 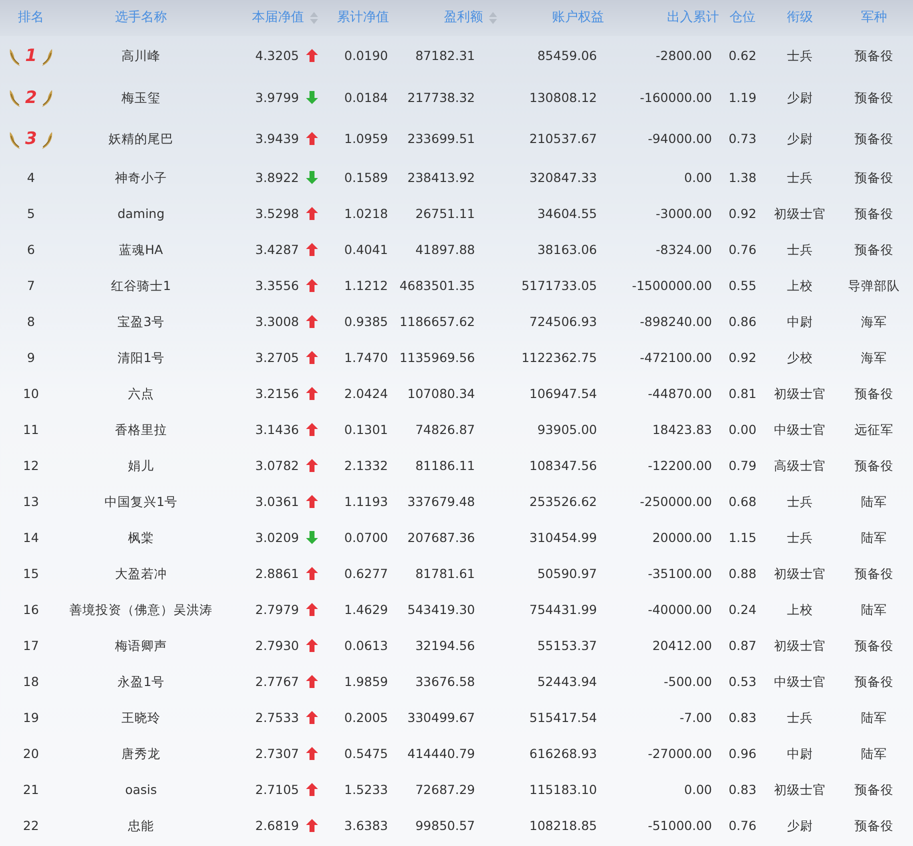 I want to click on account-equity: 106947.54, so click(x=563, y=394).